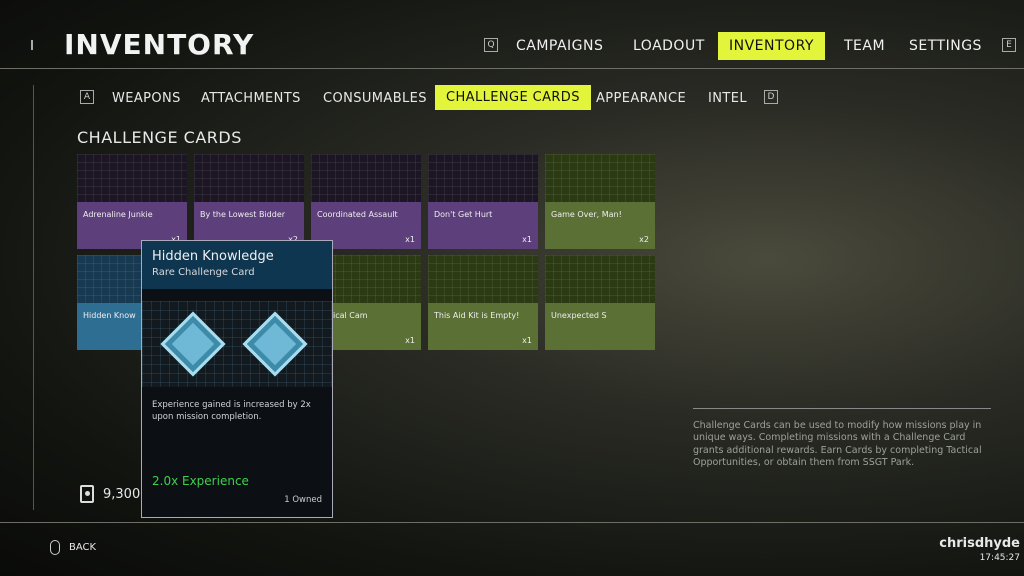 This screenshot has width=1024, height=576. What do you see at coordinates (122, 494) in the screenshot?
I see `currency-amount: 9,300` at bounding box center [122, 494].